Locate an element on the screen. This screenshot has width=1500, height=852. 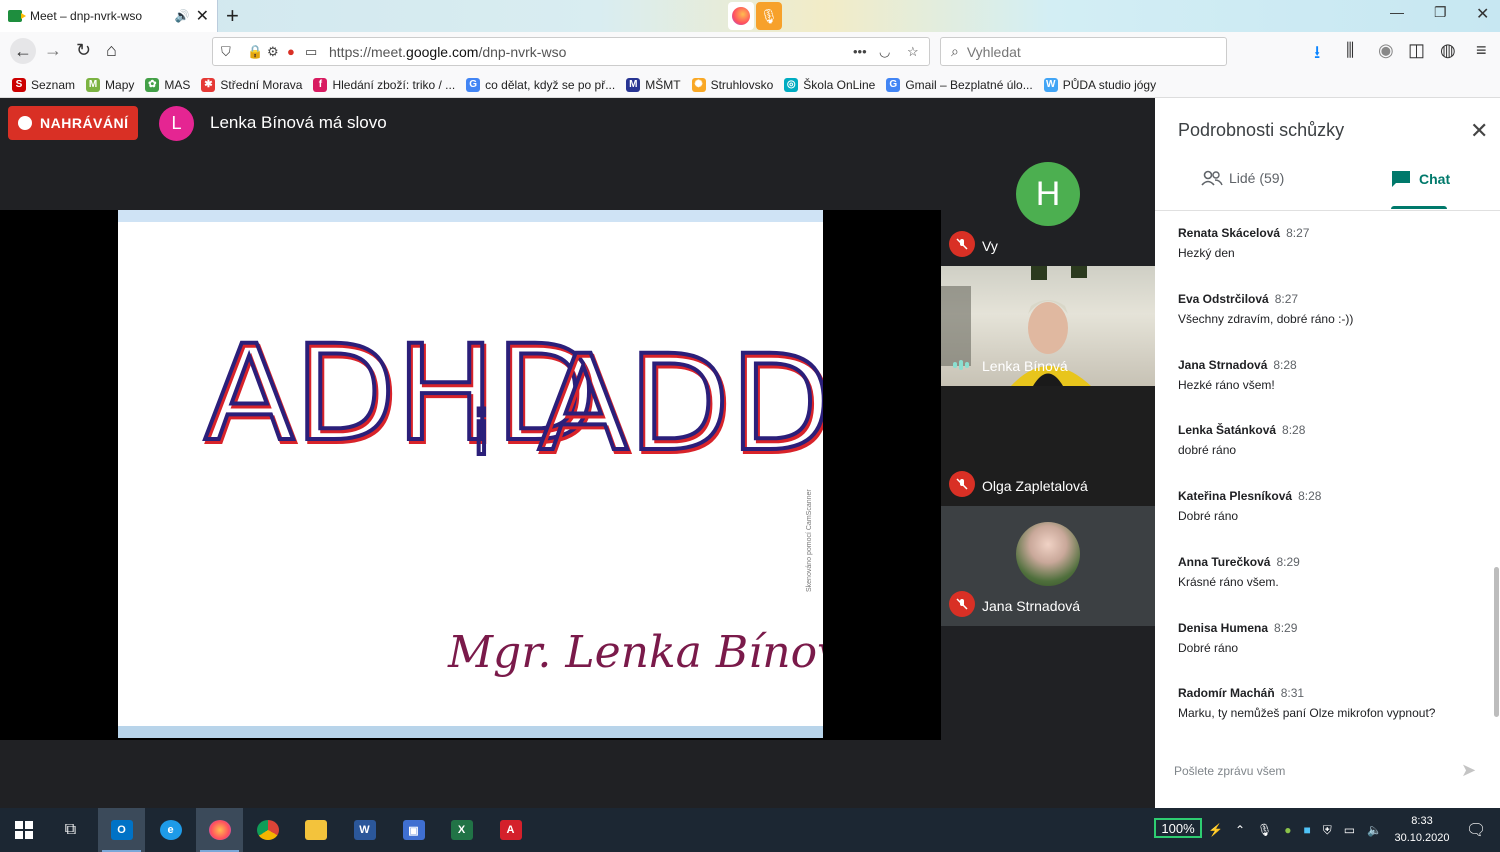
restore-icon: ❐ is located at coordinates (1440, 12).